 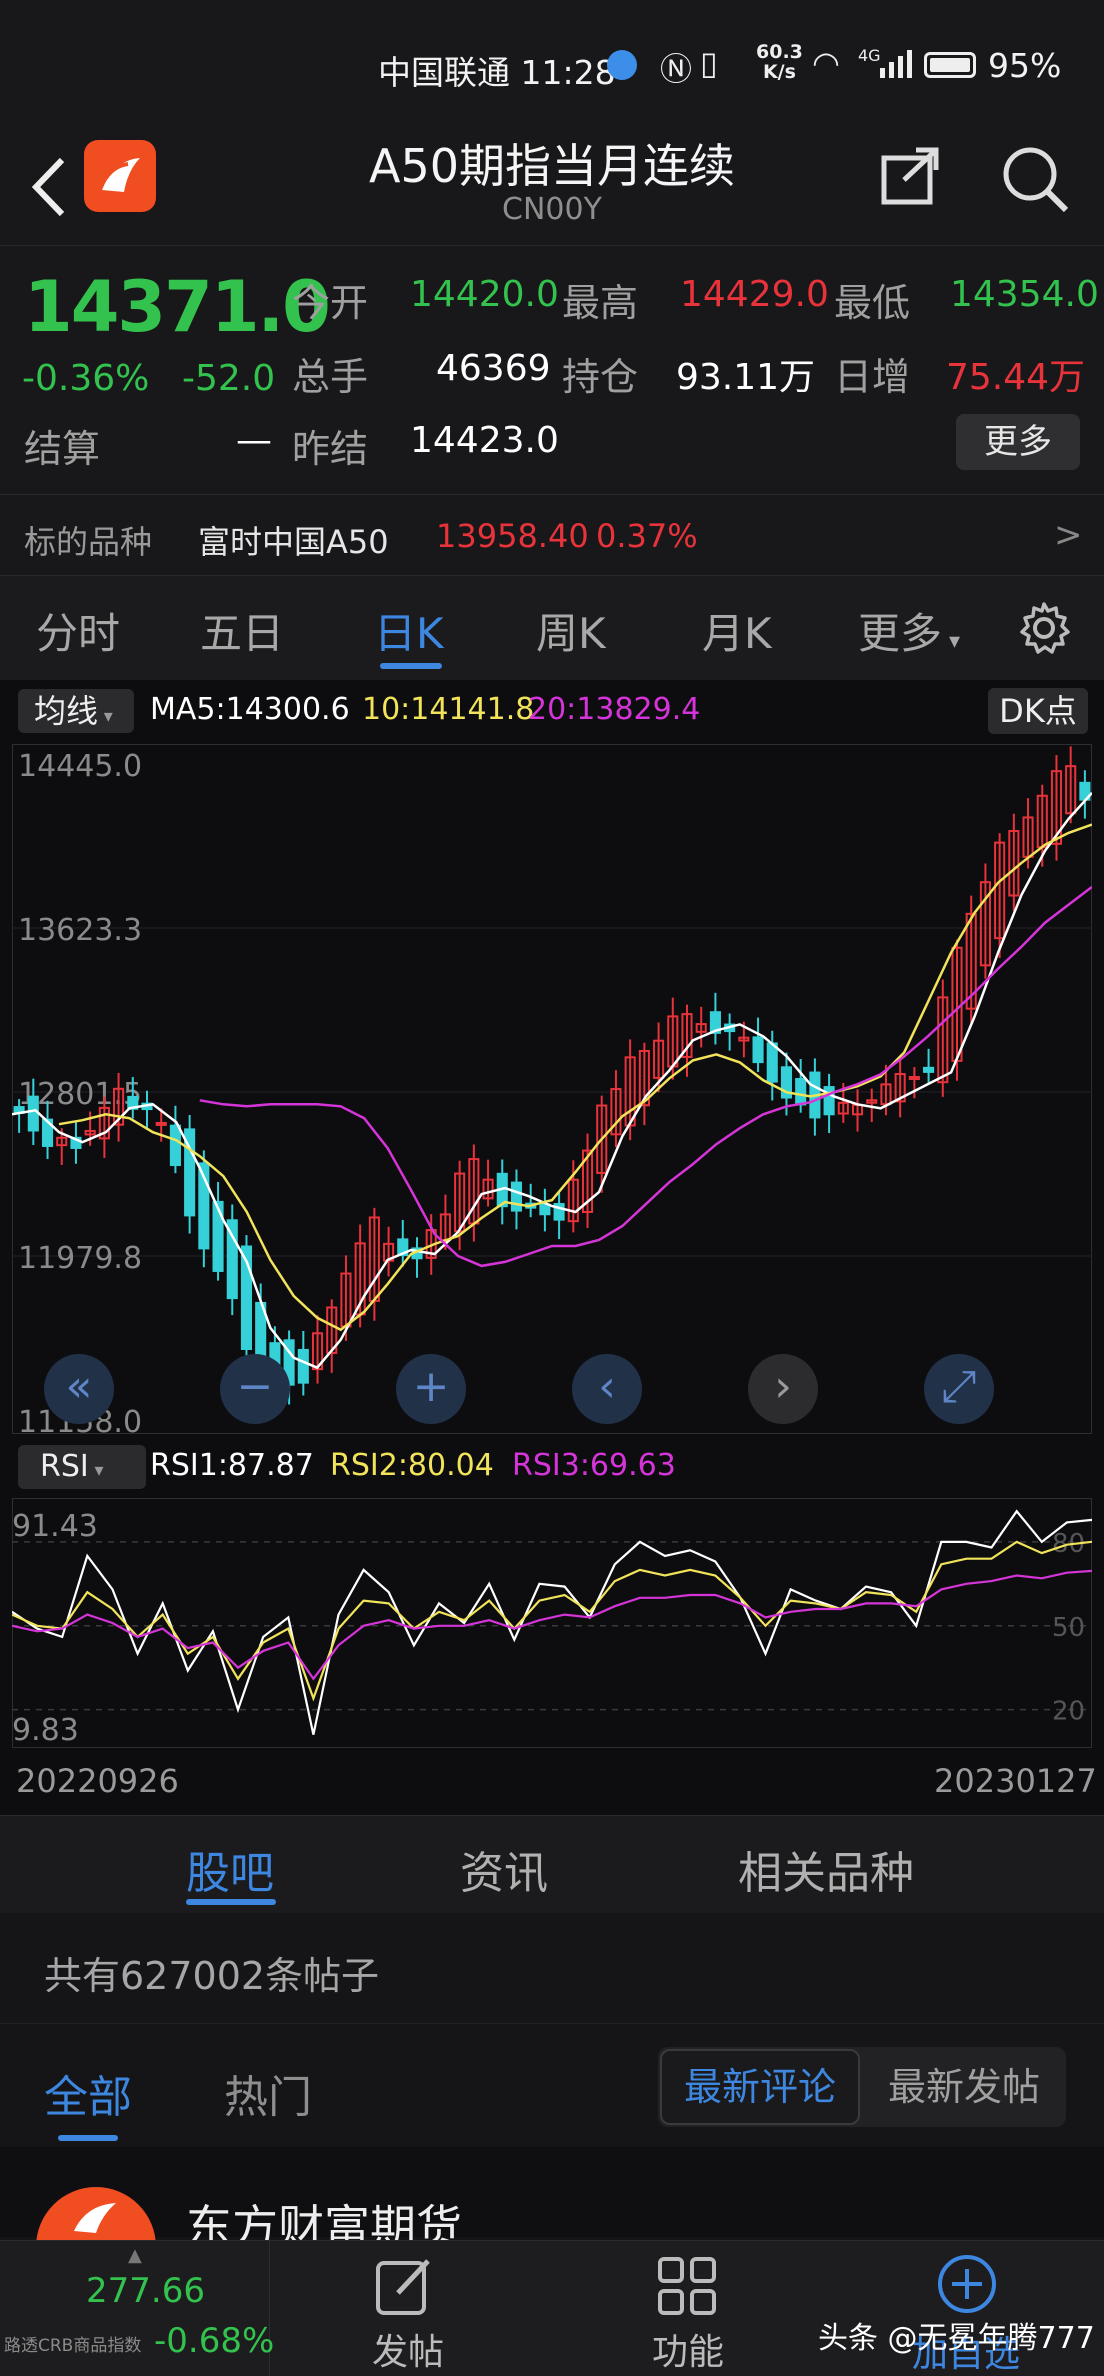 I want to click on active-filter-indicator, so click(x=88, y=2138).